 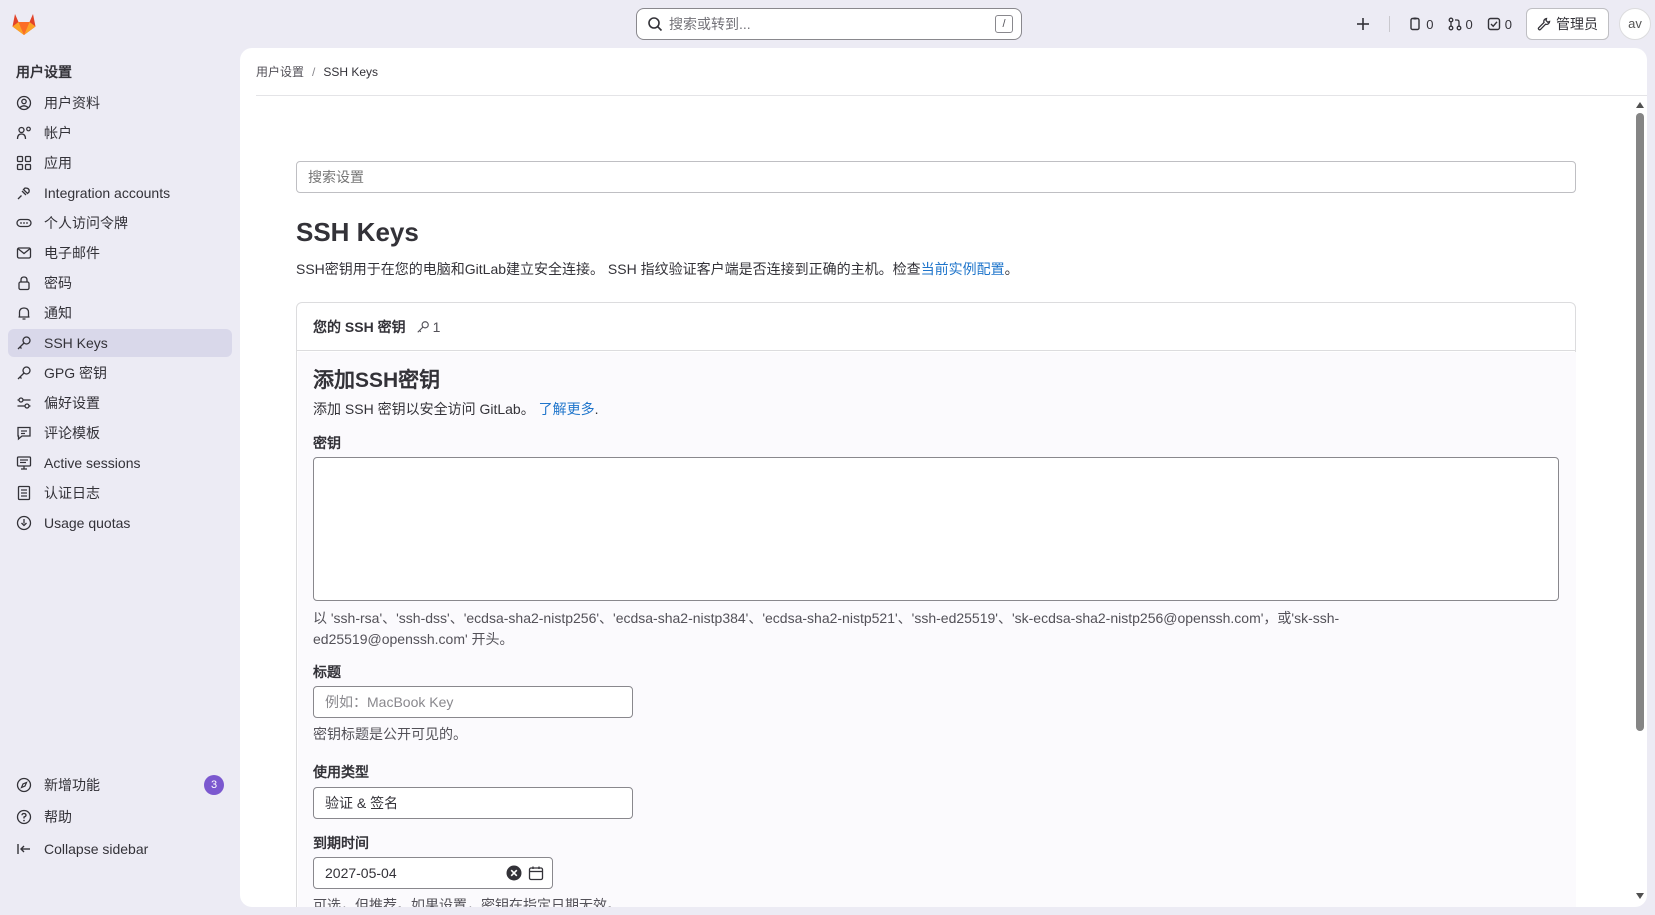 I want to click on help-label: 帮助, so click(x=58, y=817).